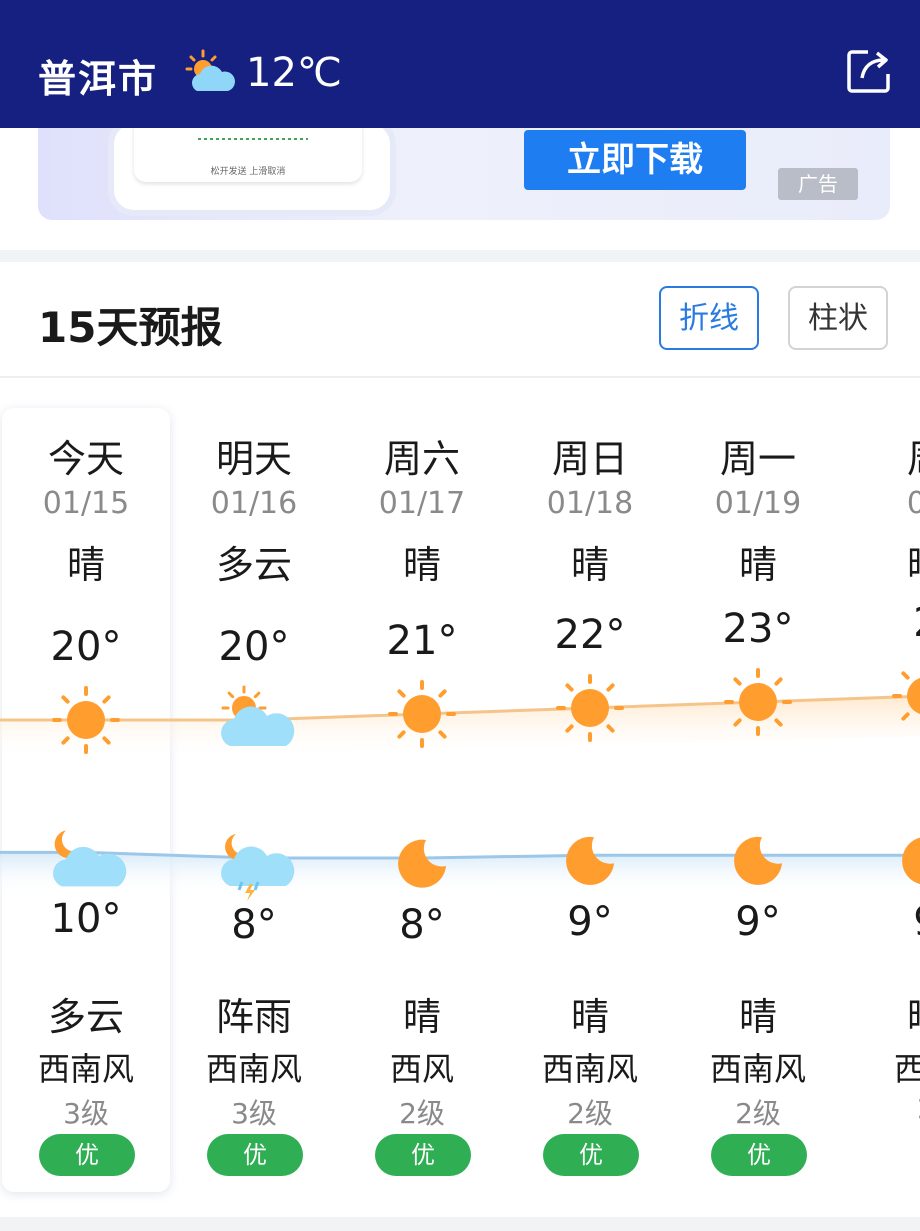 The width and height of the screenshot is (920, 1231). What do you see at coordinates (590, 503) in the screenshot?
I see `date-label: 01/18` at bounding box center [590, 503].